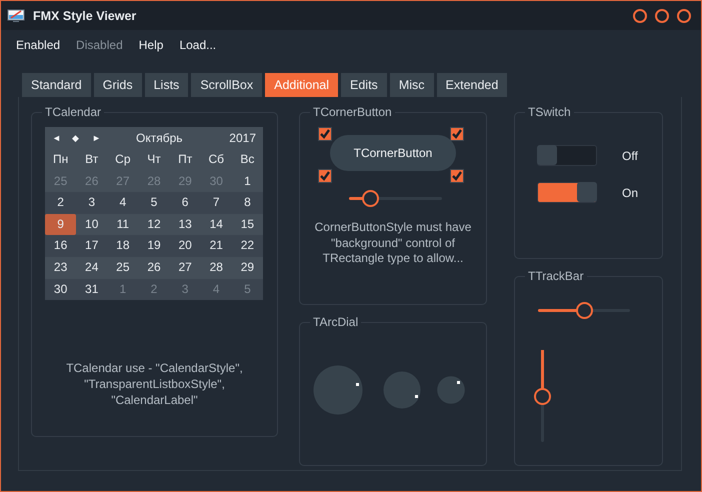  Describe the element at coordinates (92, 203) in the screenshot. I see `calendar-day: 3` at that location.